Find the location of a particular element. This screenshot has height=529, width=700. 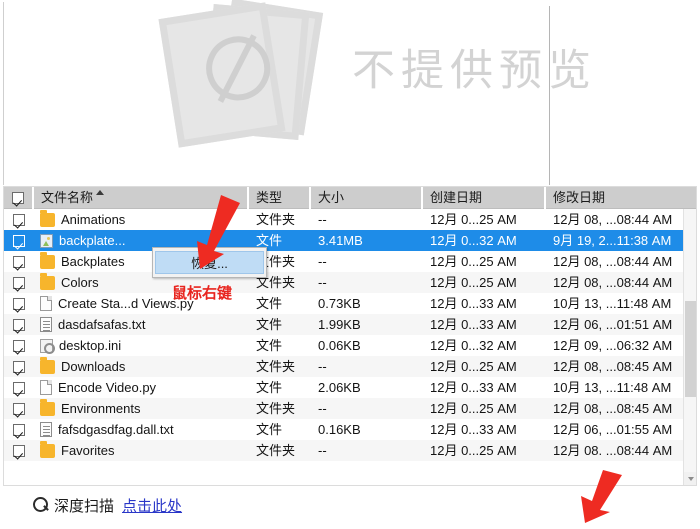

column-header-size: 大小 is located at coordinates (367, 198).